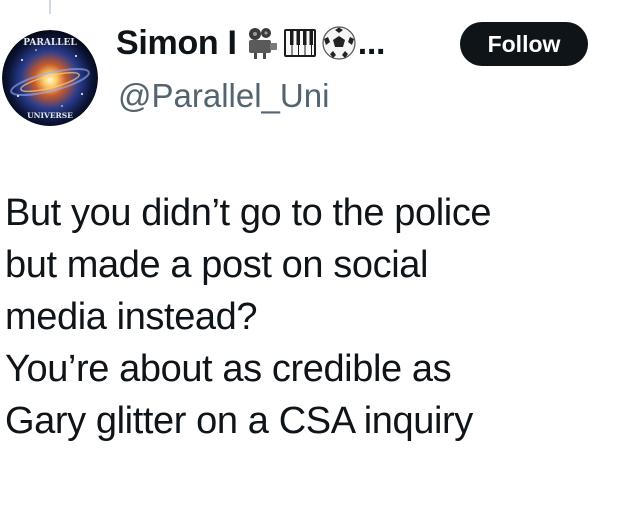 The height and width of the screenshot is (524, 623). I want to click on display-name-text: Simon I, so click(176, 43).